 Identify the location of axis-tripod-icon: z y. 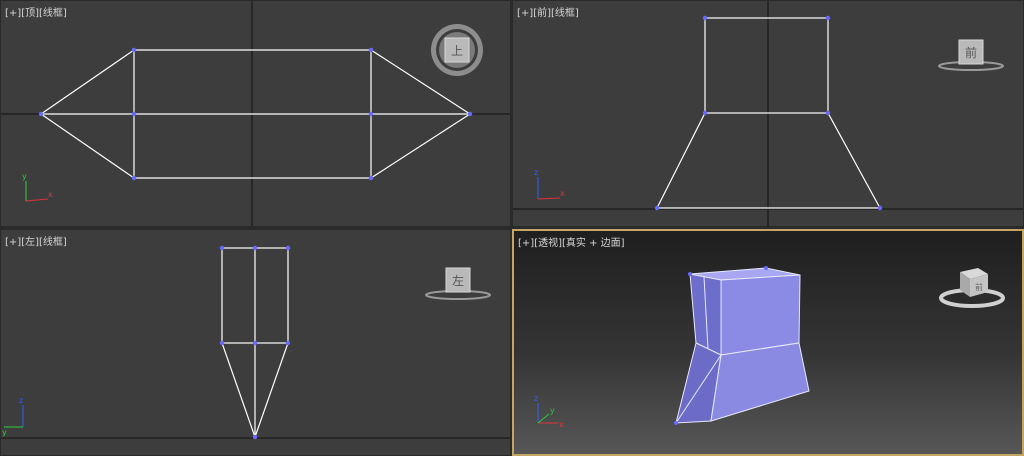
(13, 416).